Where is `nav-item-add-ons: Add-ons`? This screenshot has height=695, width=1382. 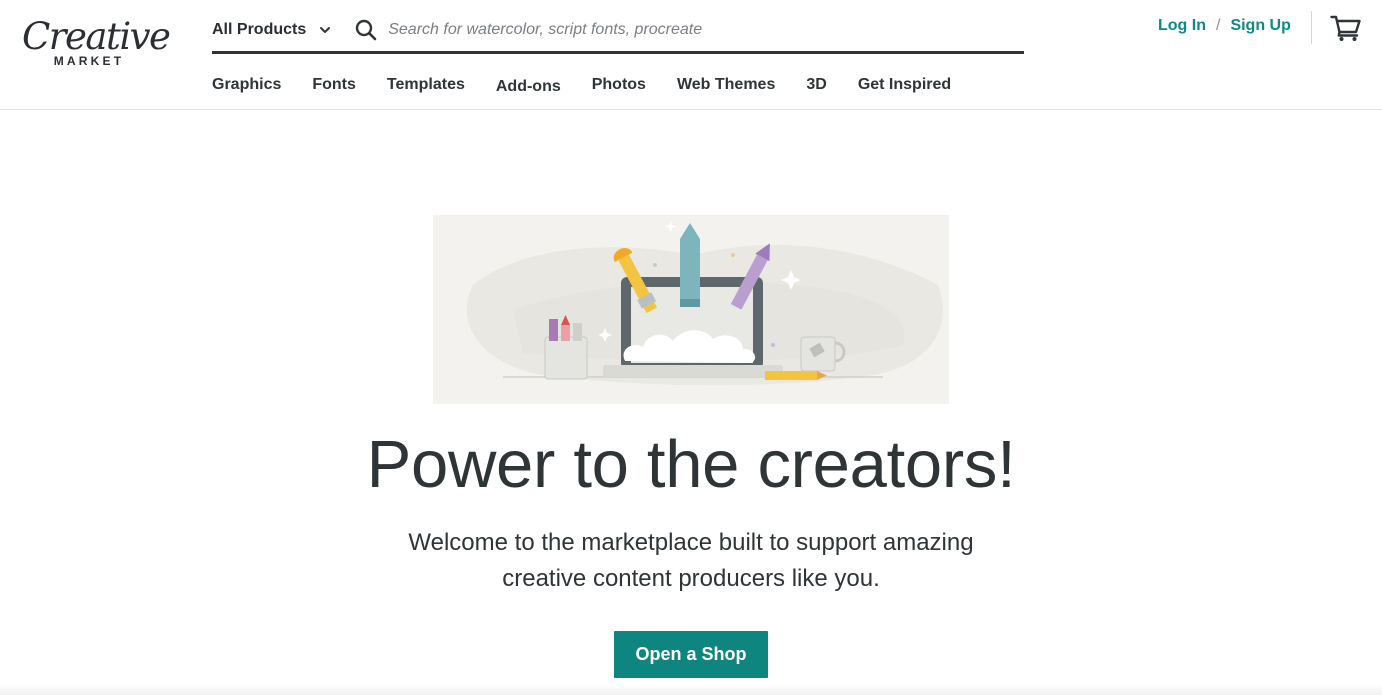 nav-item-add-ons: Add-ons is located at coordinates (528, 87).